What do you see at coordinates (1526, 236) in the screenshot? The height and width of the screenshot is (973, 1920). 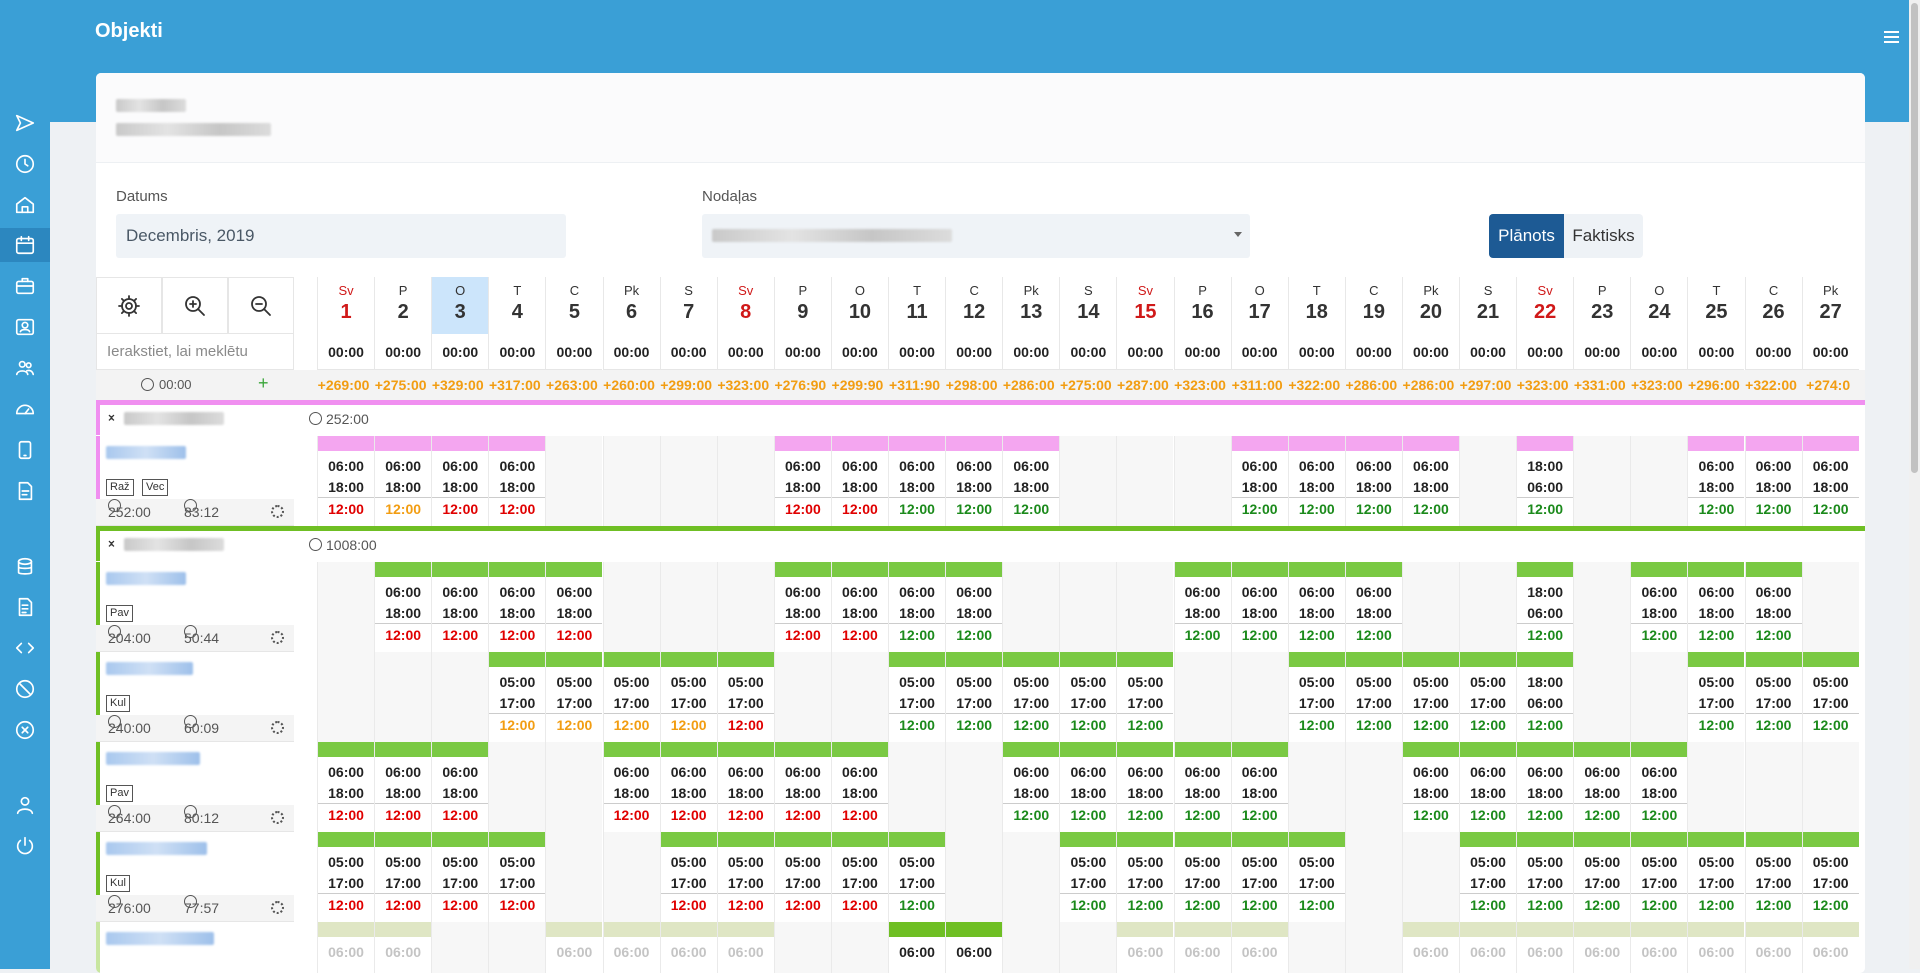 I see `mode-planned-button: Plānots` at bounding box center [1526, 236].